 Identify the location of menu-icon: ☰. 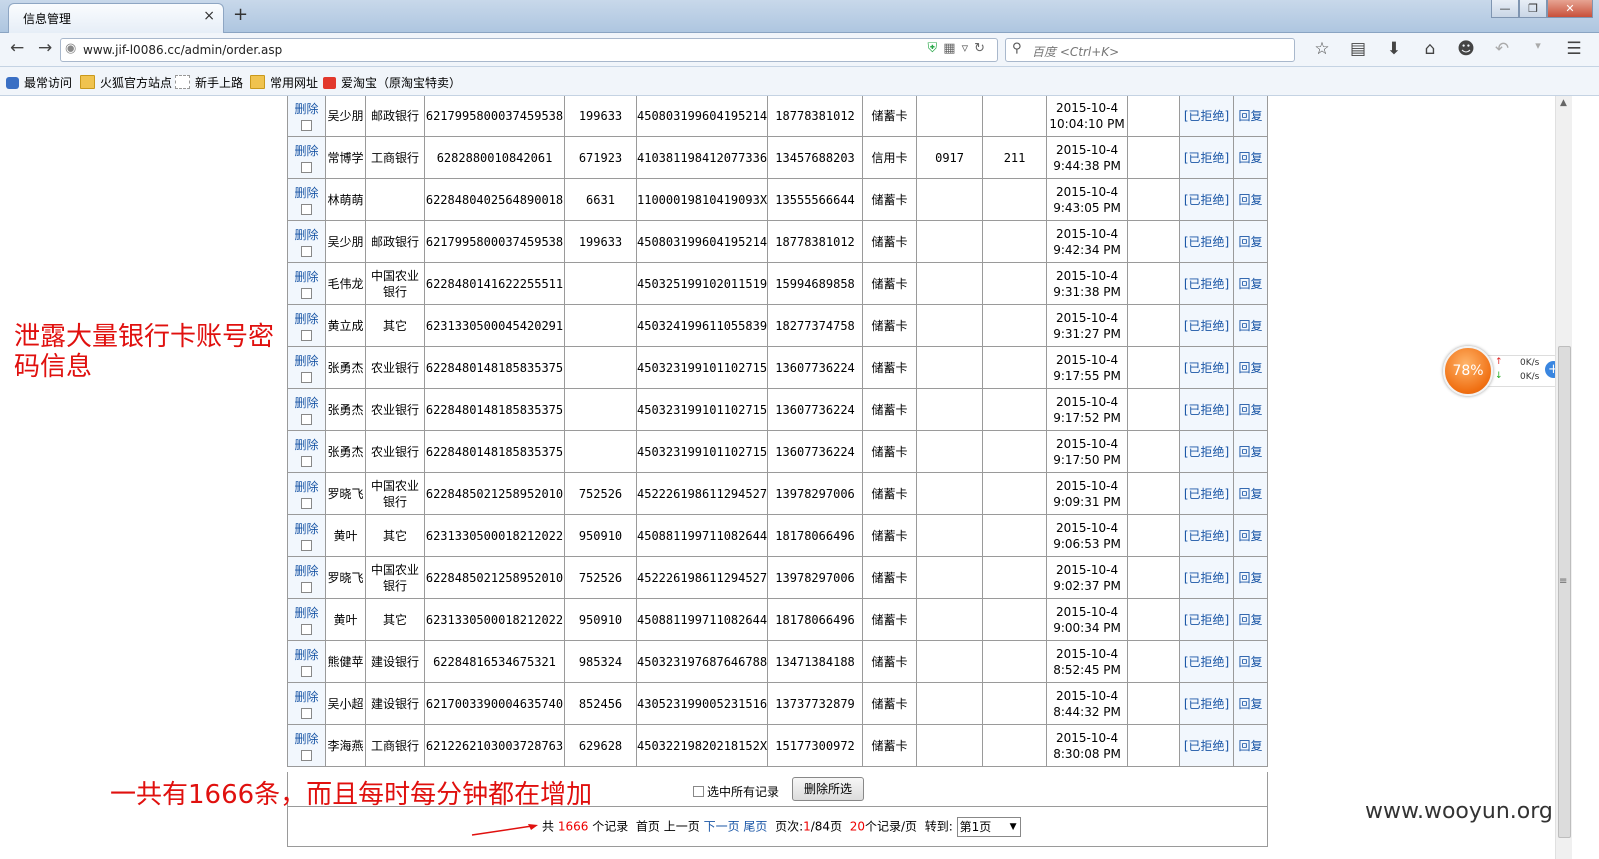
(1574, 49).